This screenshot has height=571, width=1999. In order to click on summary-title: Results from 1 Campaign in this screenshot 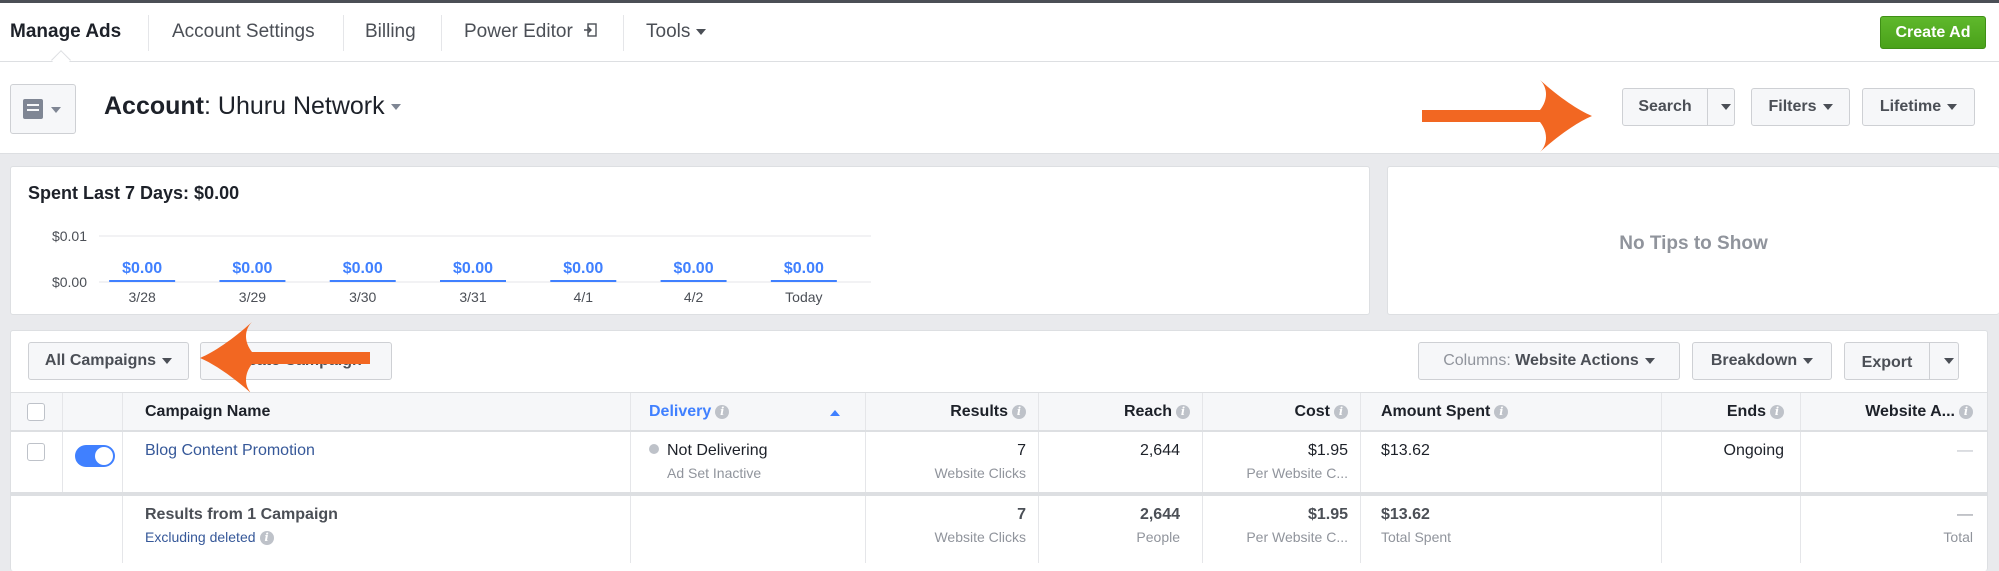, I will do `click(241, 514)`.